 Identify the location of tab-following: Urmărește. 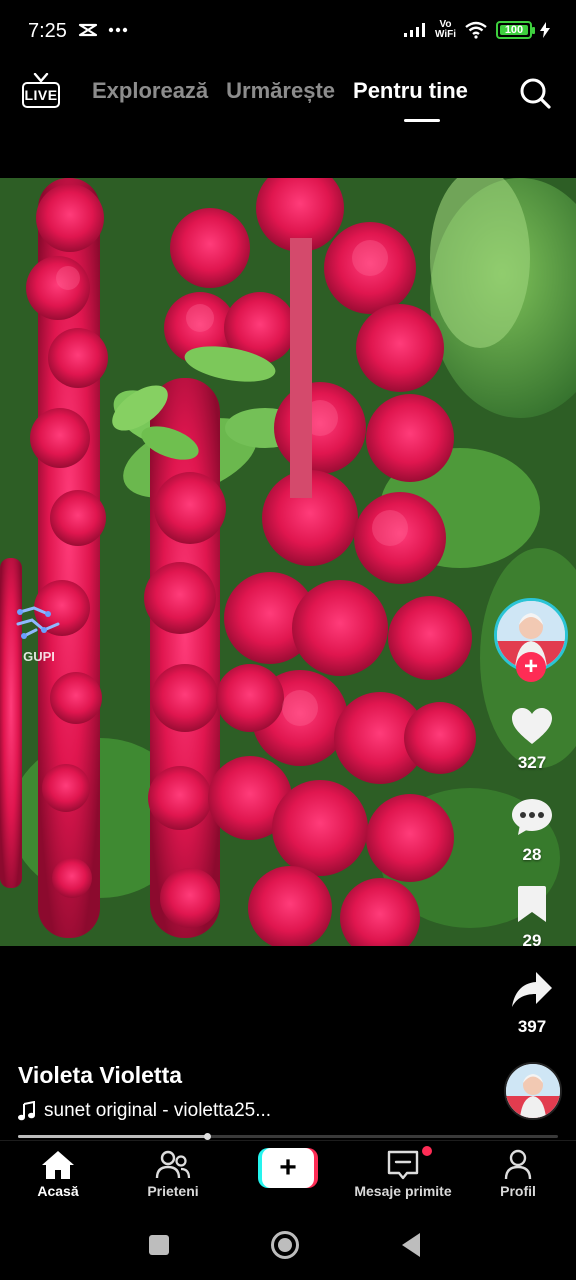
(280, 91).